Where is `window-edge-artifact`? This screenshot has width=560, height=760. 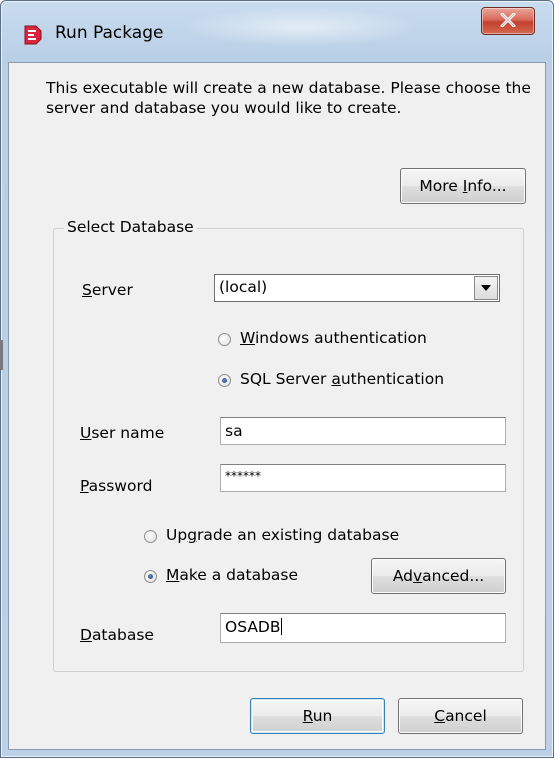
window-edge-artifact is located at coordinates (1, 355).